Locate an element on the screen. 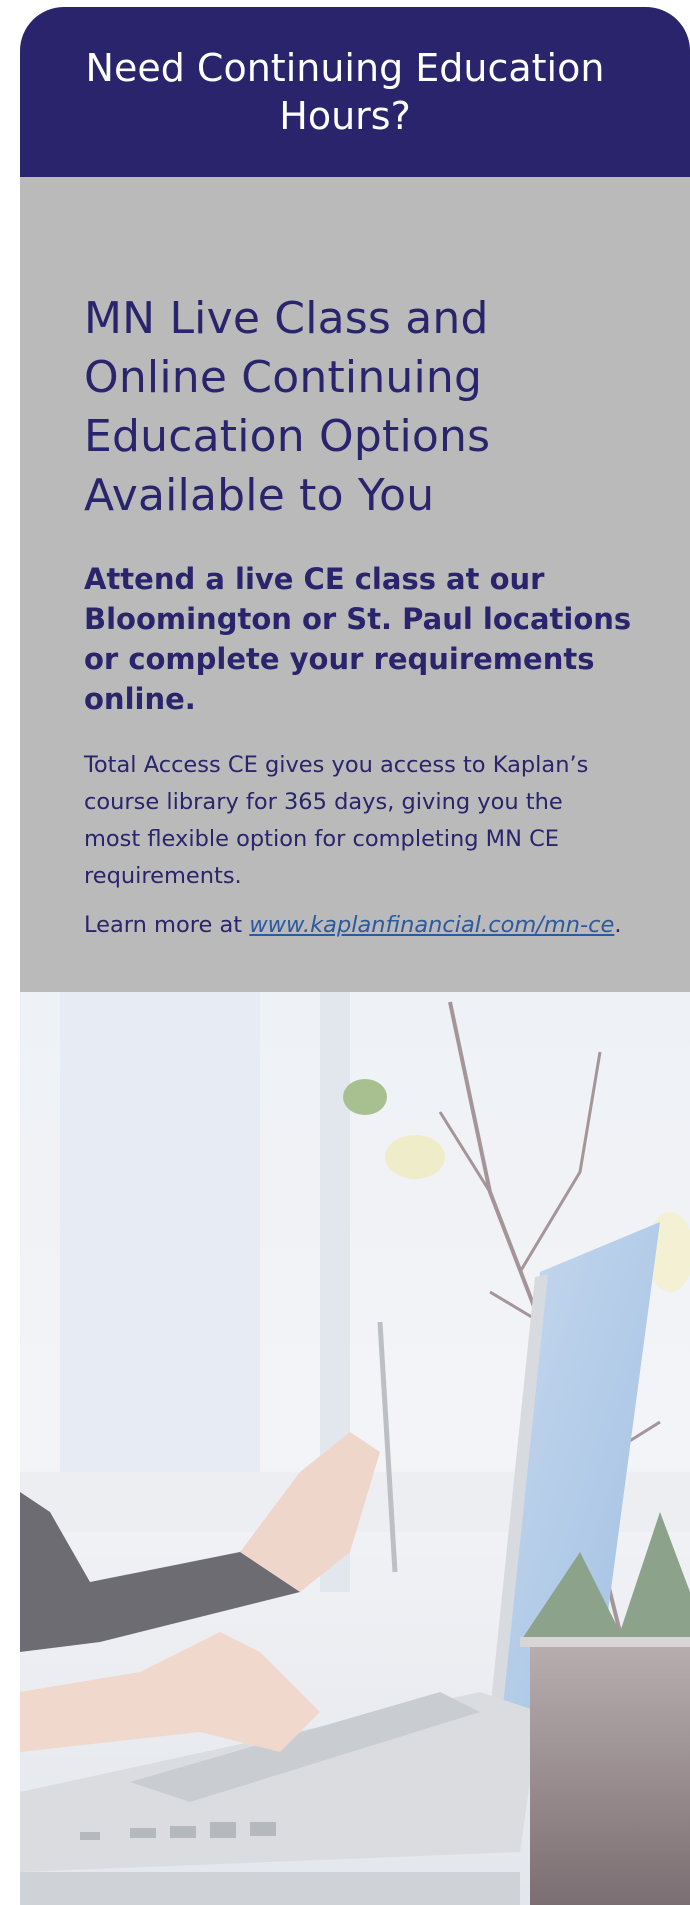 This screenshot has width=690, height=1905. learn-more-prefix: Learn more at is located at coordinates (167, 925).